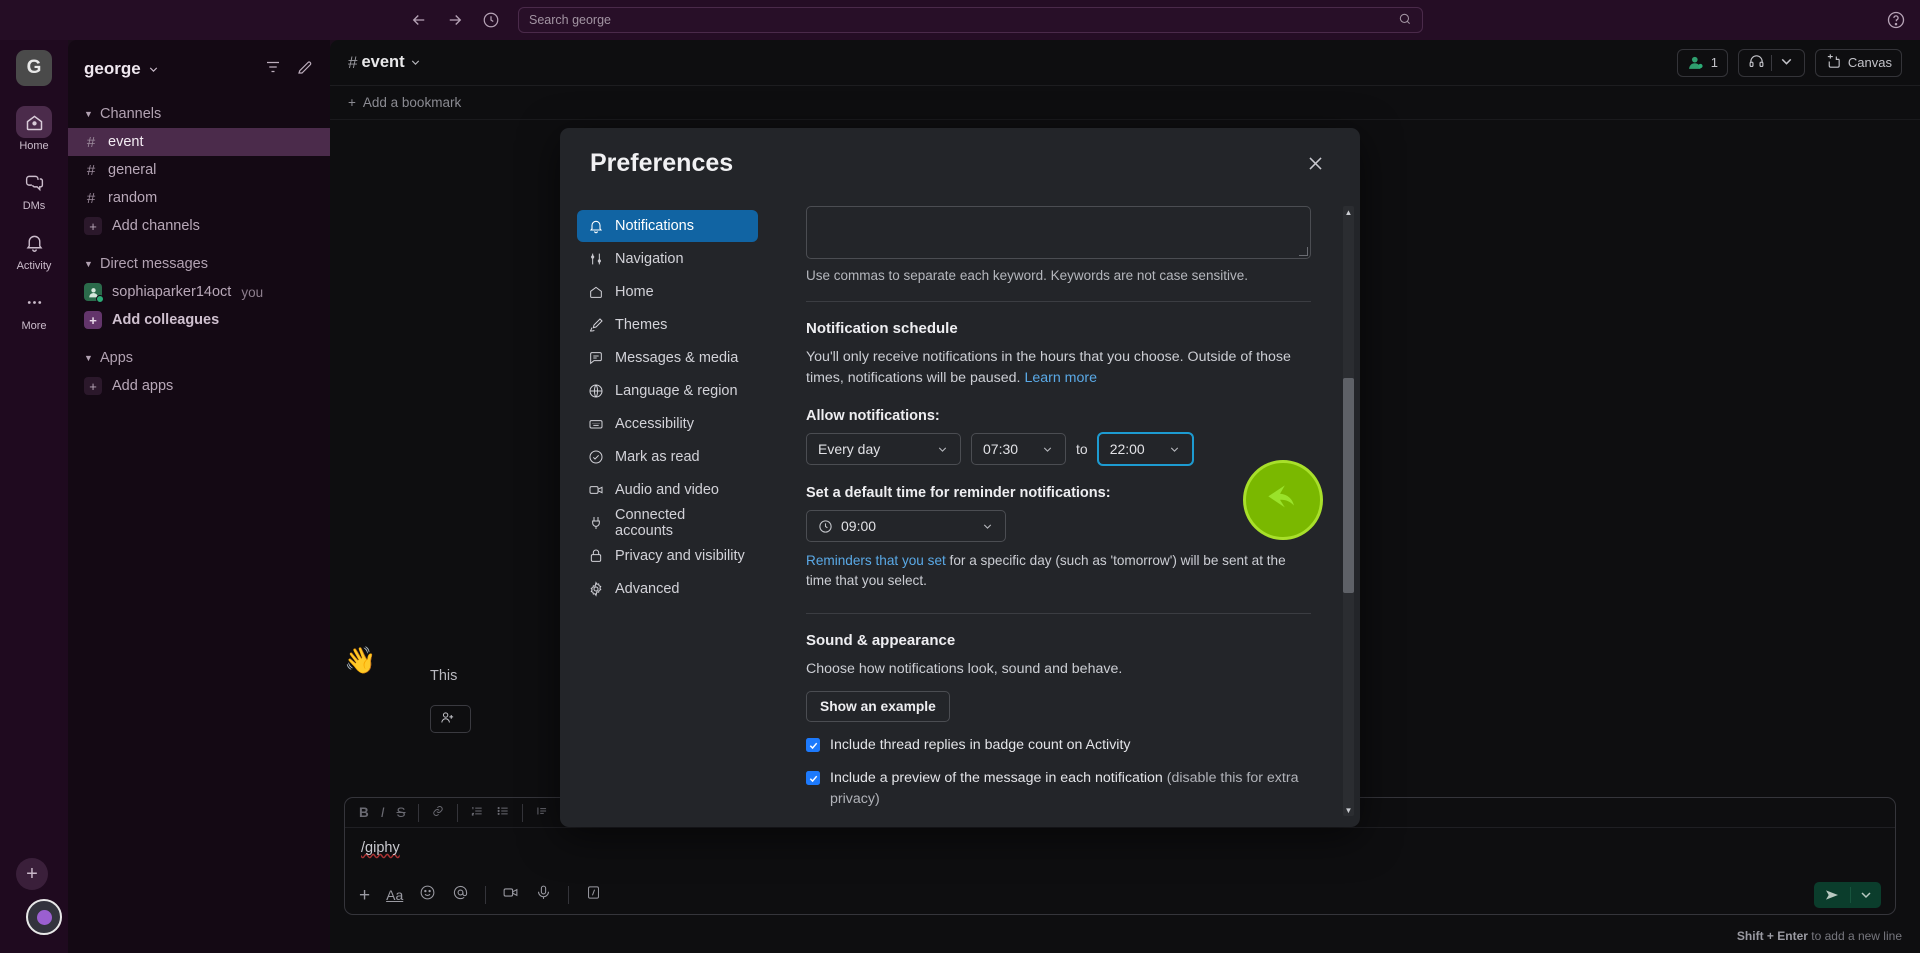 Image resolution: width=1920 pixels, height=953 pixels. What do you see at coordinates (491, 20) in the screenshot?
I see `clock-icon` at bounding box center [491, 20].